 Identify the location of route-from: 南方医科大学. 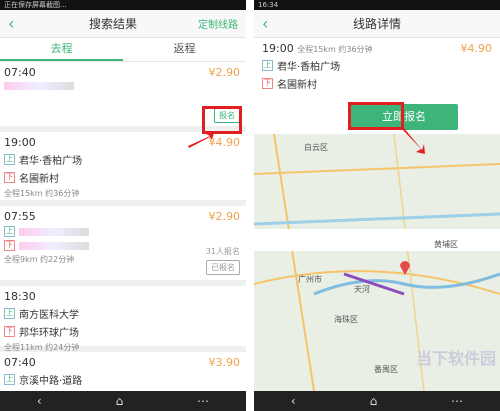
(49, 315).